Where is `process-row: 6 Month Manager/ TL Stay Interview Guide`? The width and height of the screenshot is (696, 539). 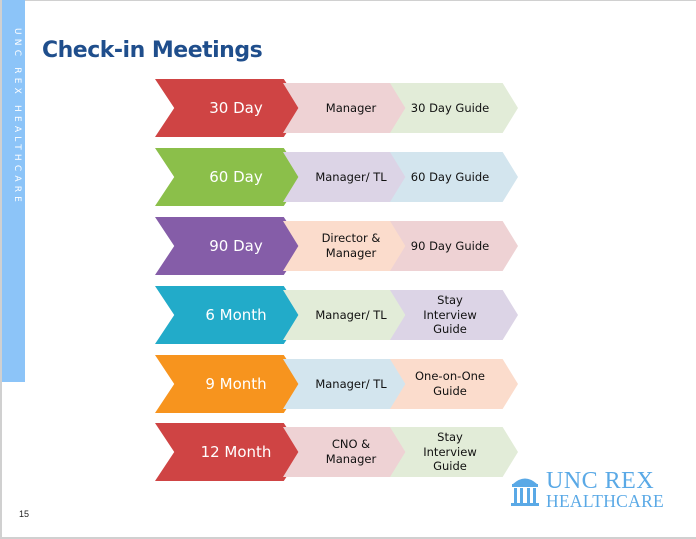
process-row: 6 Month Manager/ TL Stay Interview Guide is located at coordinates (337, 315).